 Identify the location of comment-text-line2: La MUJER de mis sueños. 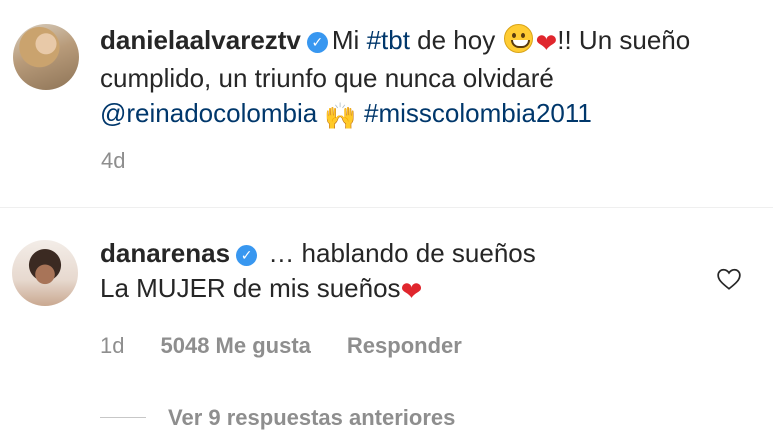
(250, 288).